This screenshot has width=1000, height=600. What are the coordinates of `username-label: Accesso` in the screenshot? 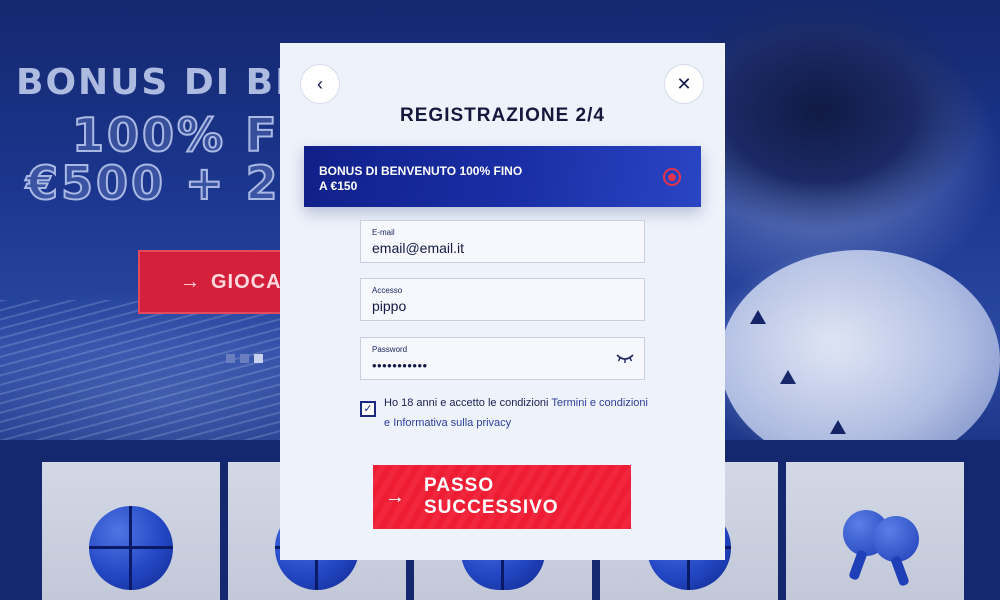 It's located at (387, 290).